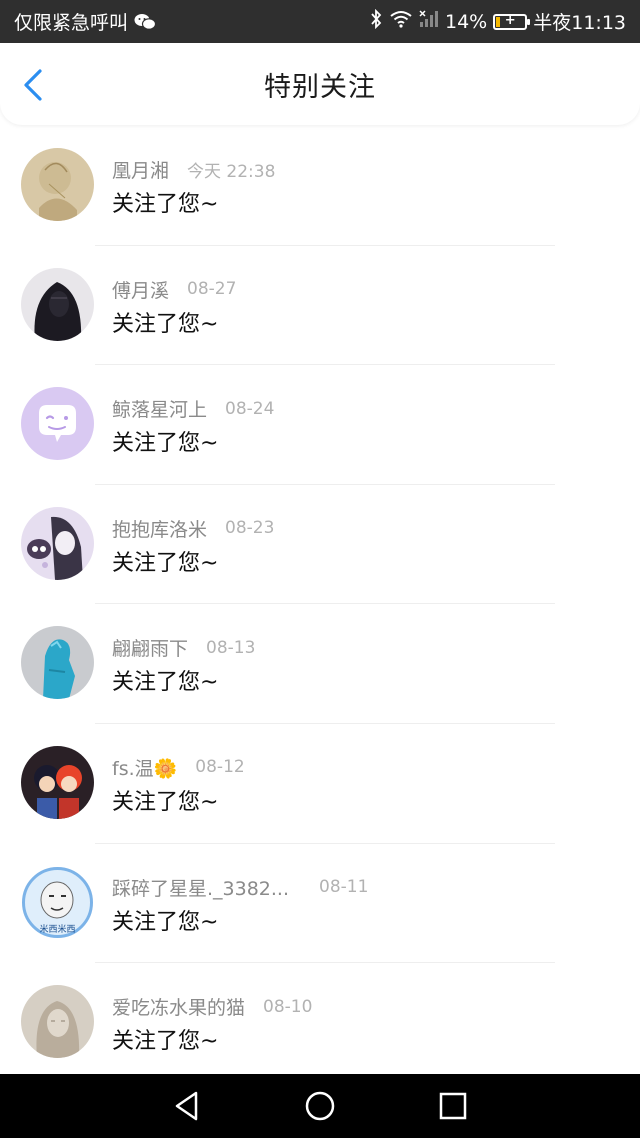 The height and width of the screenshot is (1138, 640). I want to click on avatar: 米西米西, so click(57, 902).